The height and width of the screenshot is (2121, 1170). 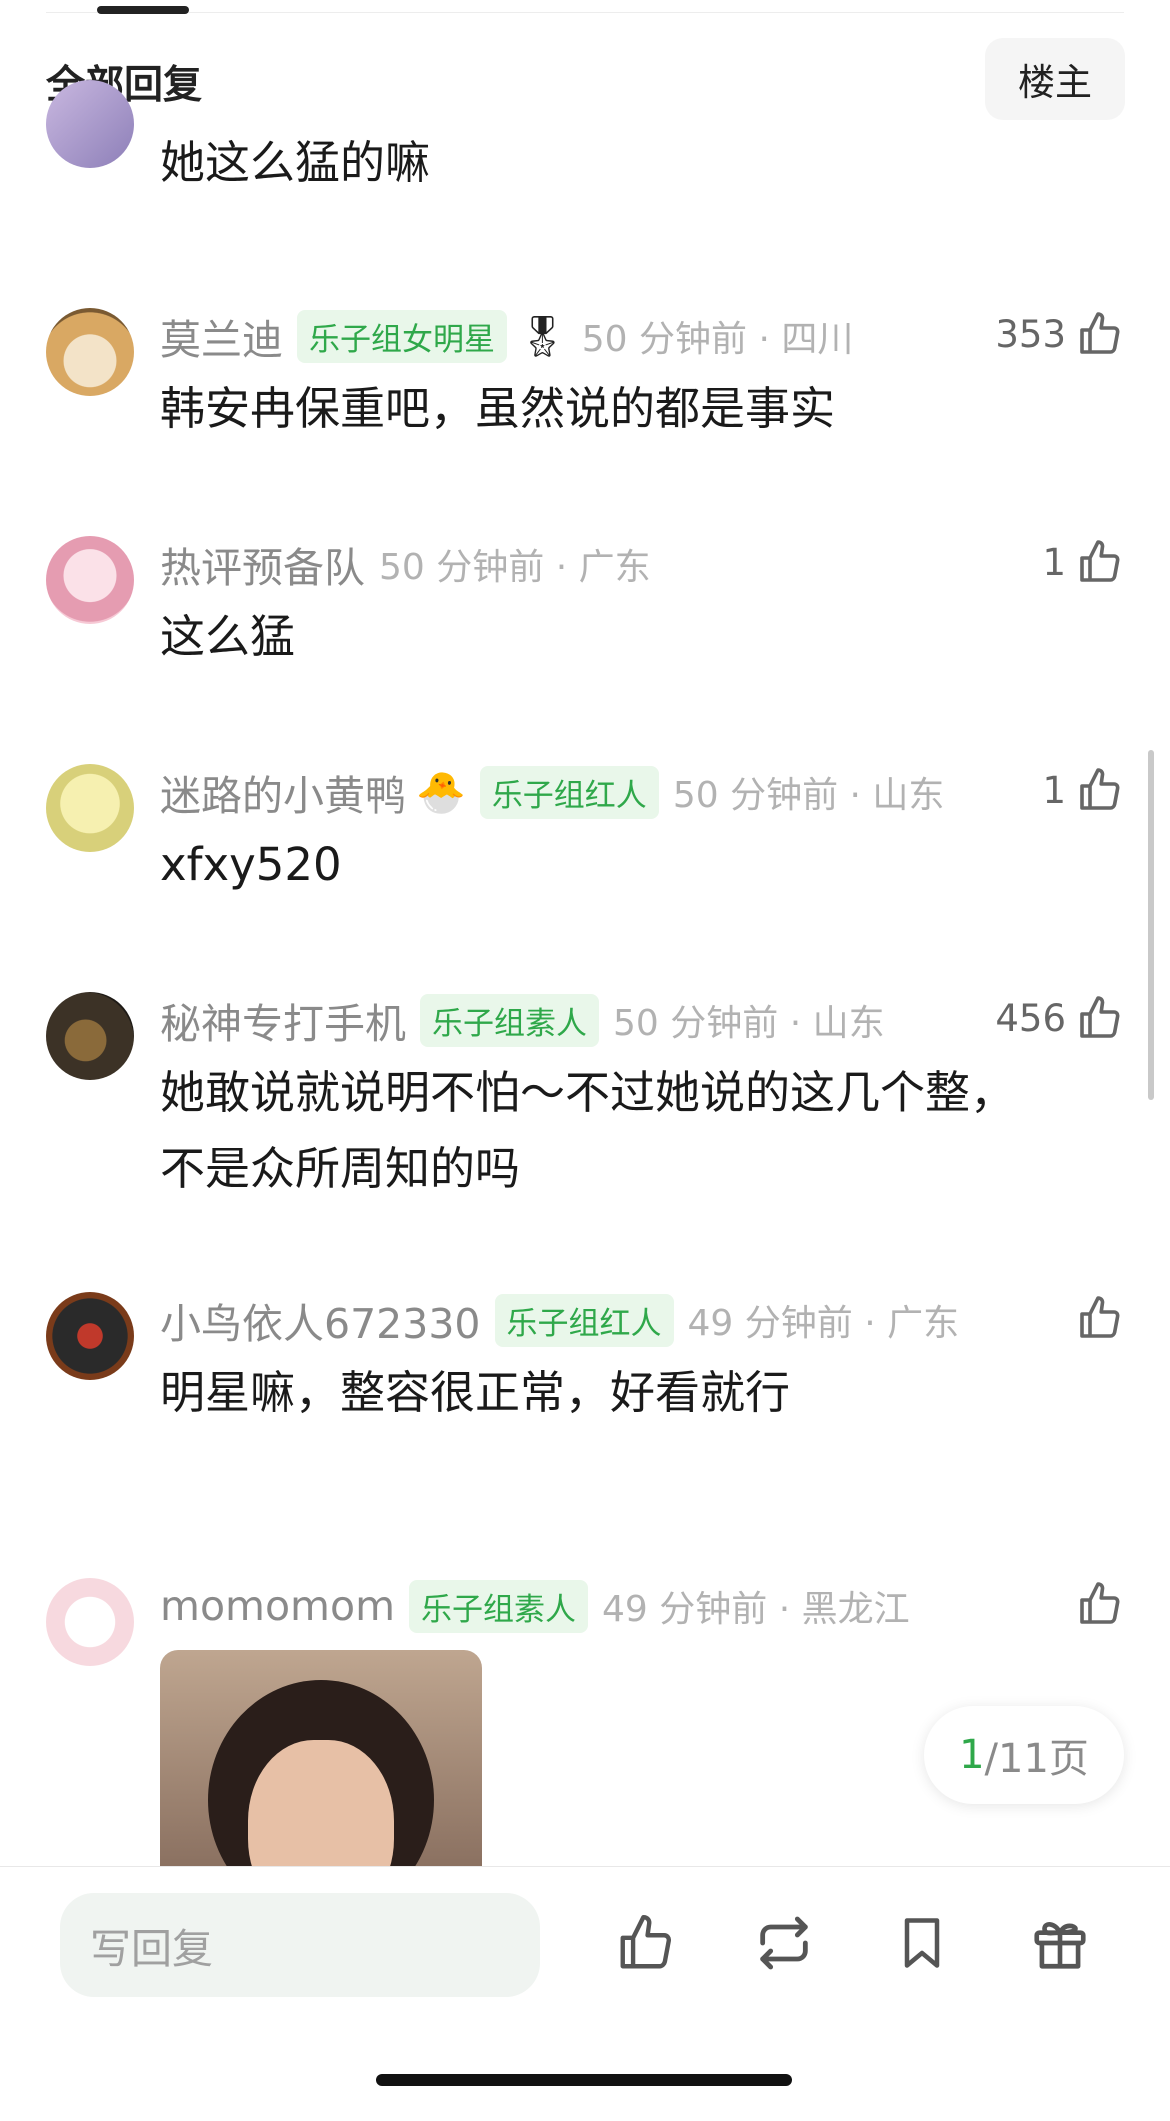 What do you see at coordinates (262, 564) in the screenshot?
I see `username: 热评预备队` at bounding box center [262, 564].